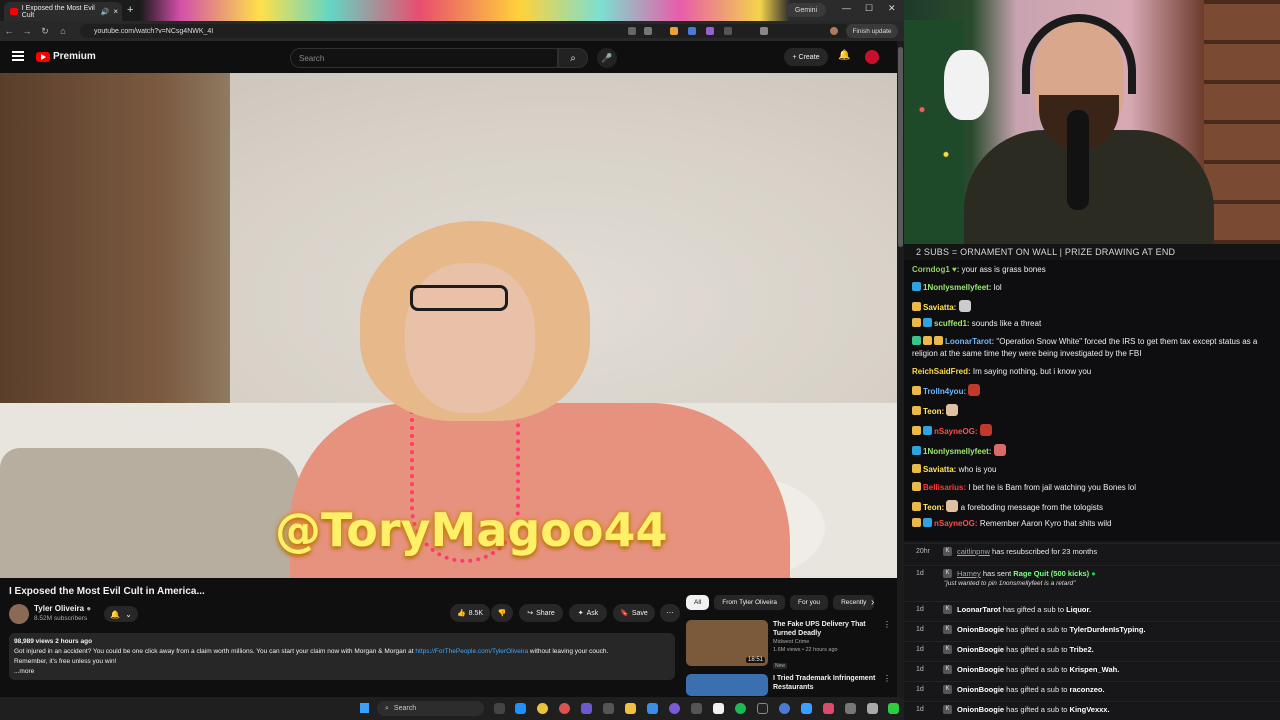  What do you see at coordinates (1095, 669) in the screenshot?
I see `event-target-user: Krispen_Wah.` at bounding box center [1095, 669].